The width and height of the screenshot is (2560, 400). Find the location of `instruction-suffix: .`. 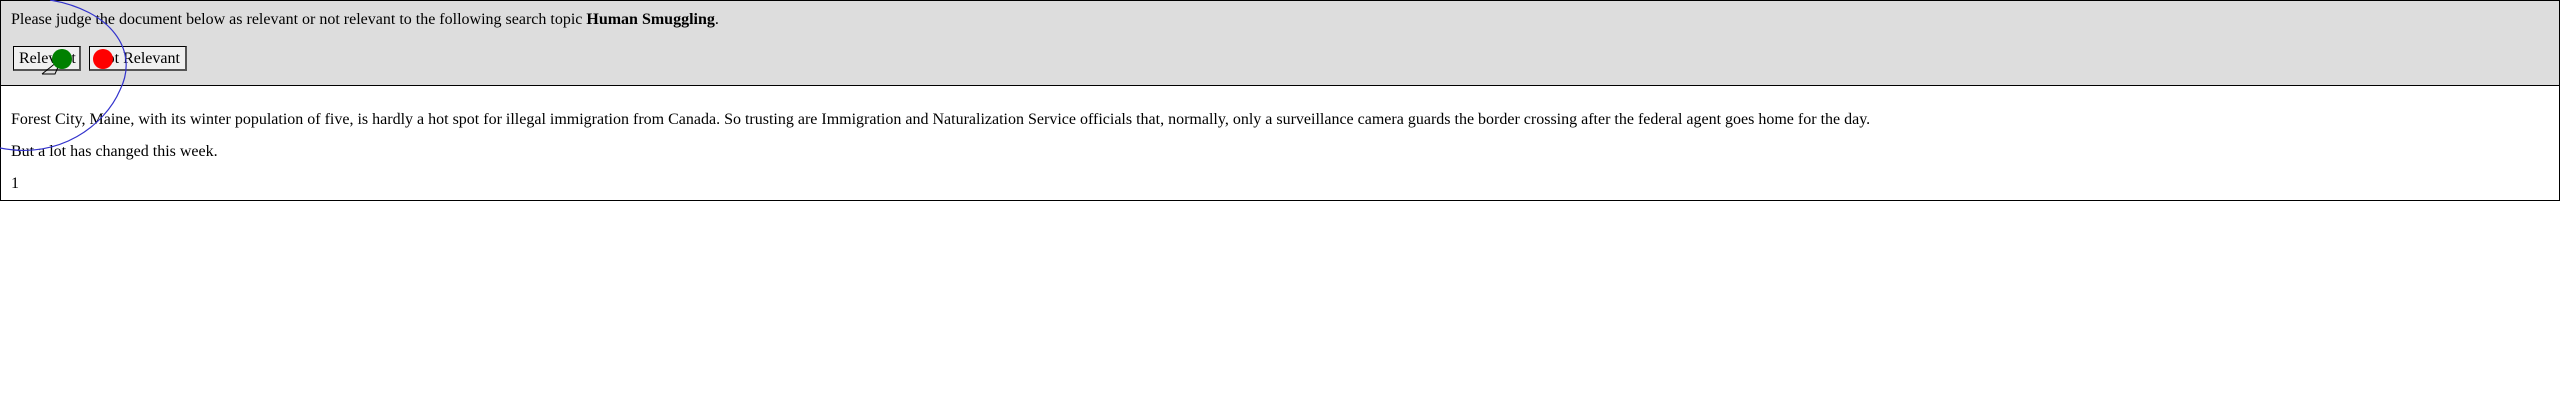

instruction-suffix: . is located at coordinates (716, 19).